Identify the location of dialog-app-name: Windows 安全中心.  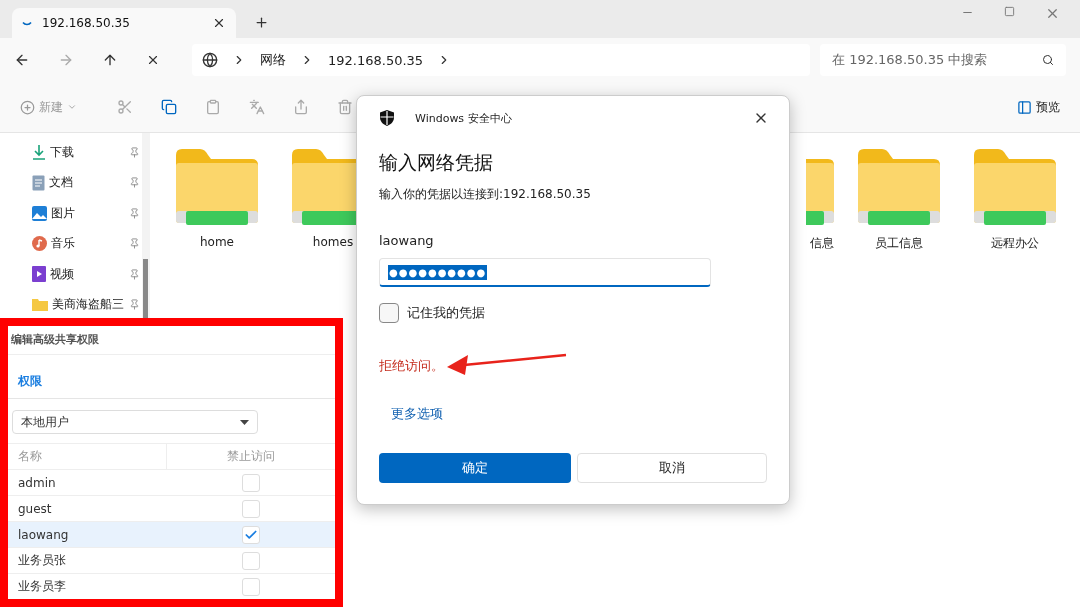
(464, 118).